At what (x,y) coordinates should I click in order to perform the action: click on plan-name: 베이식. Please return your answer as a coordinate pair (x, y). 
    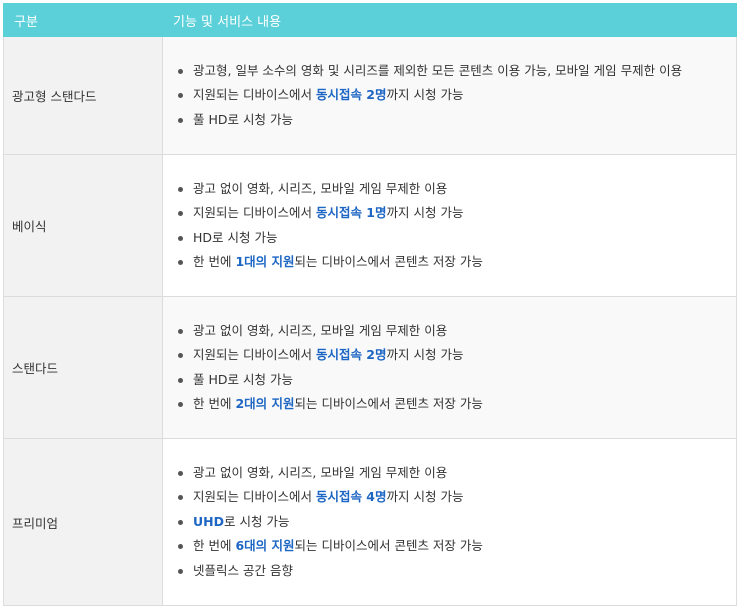
    Looking at the image, I should click on (83, 225).